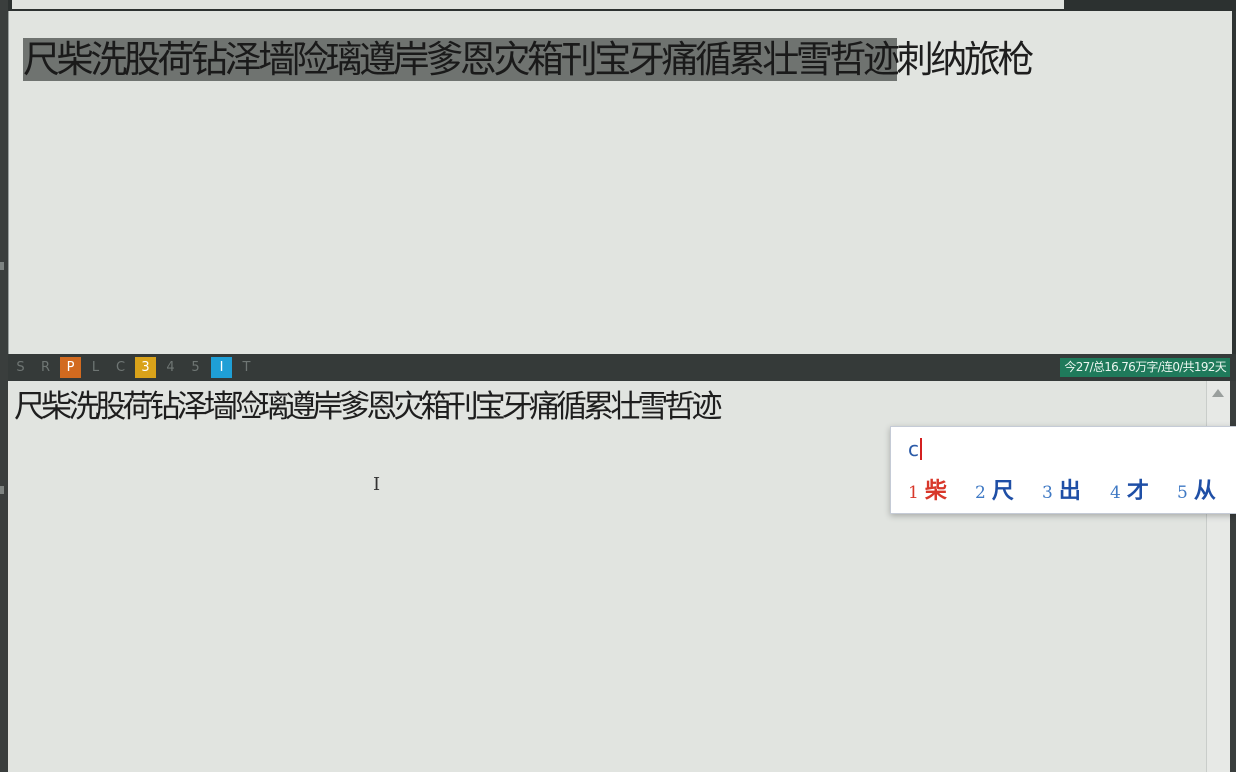 The image size is (1236, 772). Describe the element at coordinates (461, 59) in the screenshot. I see `reference-typed-text: 尺柴洗股荷钻泽墙险璃遵岸爹恩灾箱刊宝牙痛循累壮雪哲迹` at that location.